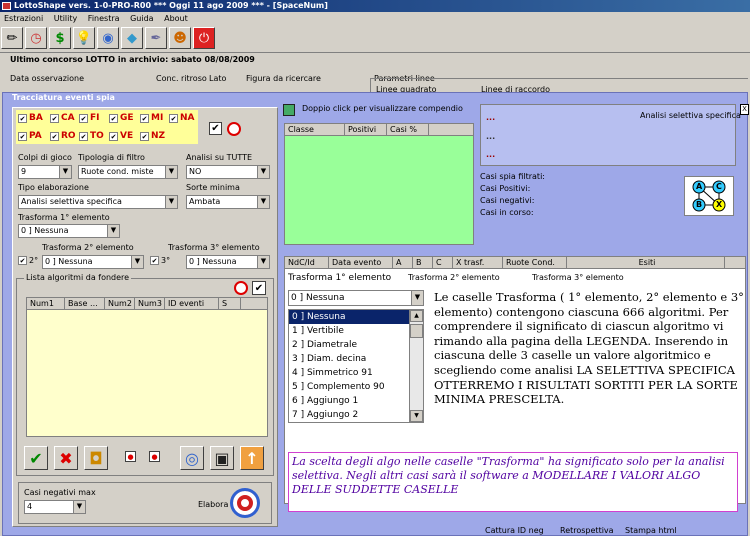 The image size is (750, 536). I want to click on users-icon: ☻, so click(180, 38).